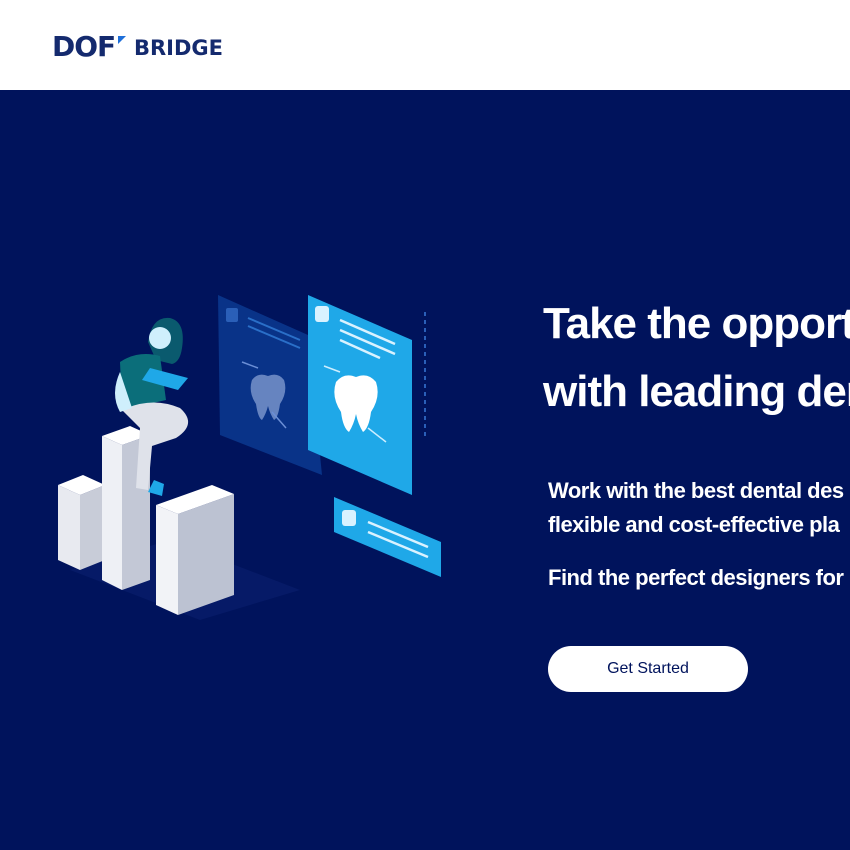 This screenshot has height=850, width=850. What do you see at coordinates (696, 323) in the screenshot?
I see `hero-headline-line-1: Take the opportu` at bounding box center [696, 323].